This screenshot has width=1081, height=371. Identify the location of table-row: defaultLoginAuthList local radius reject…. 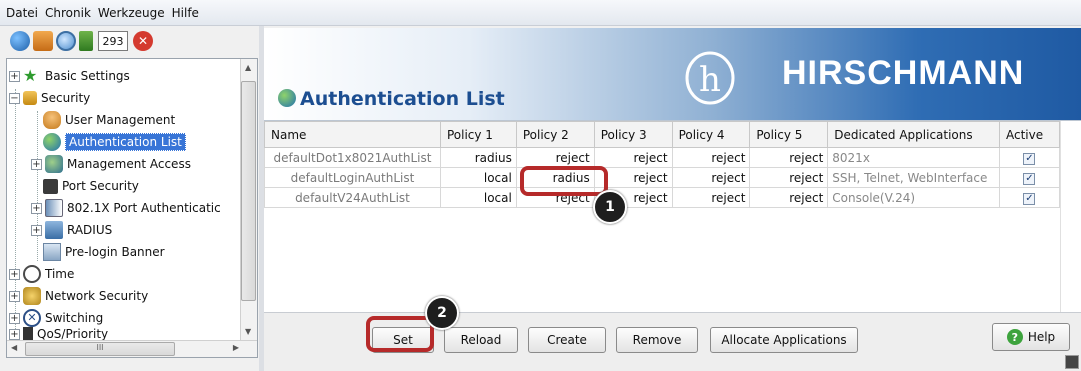
(662, 177).